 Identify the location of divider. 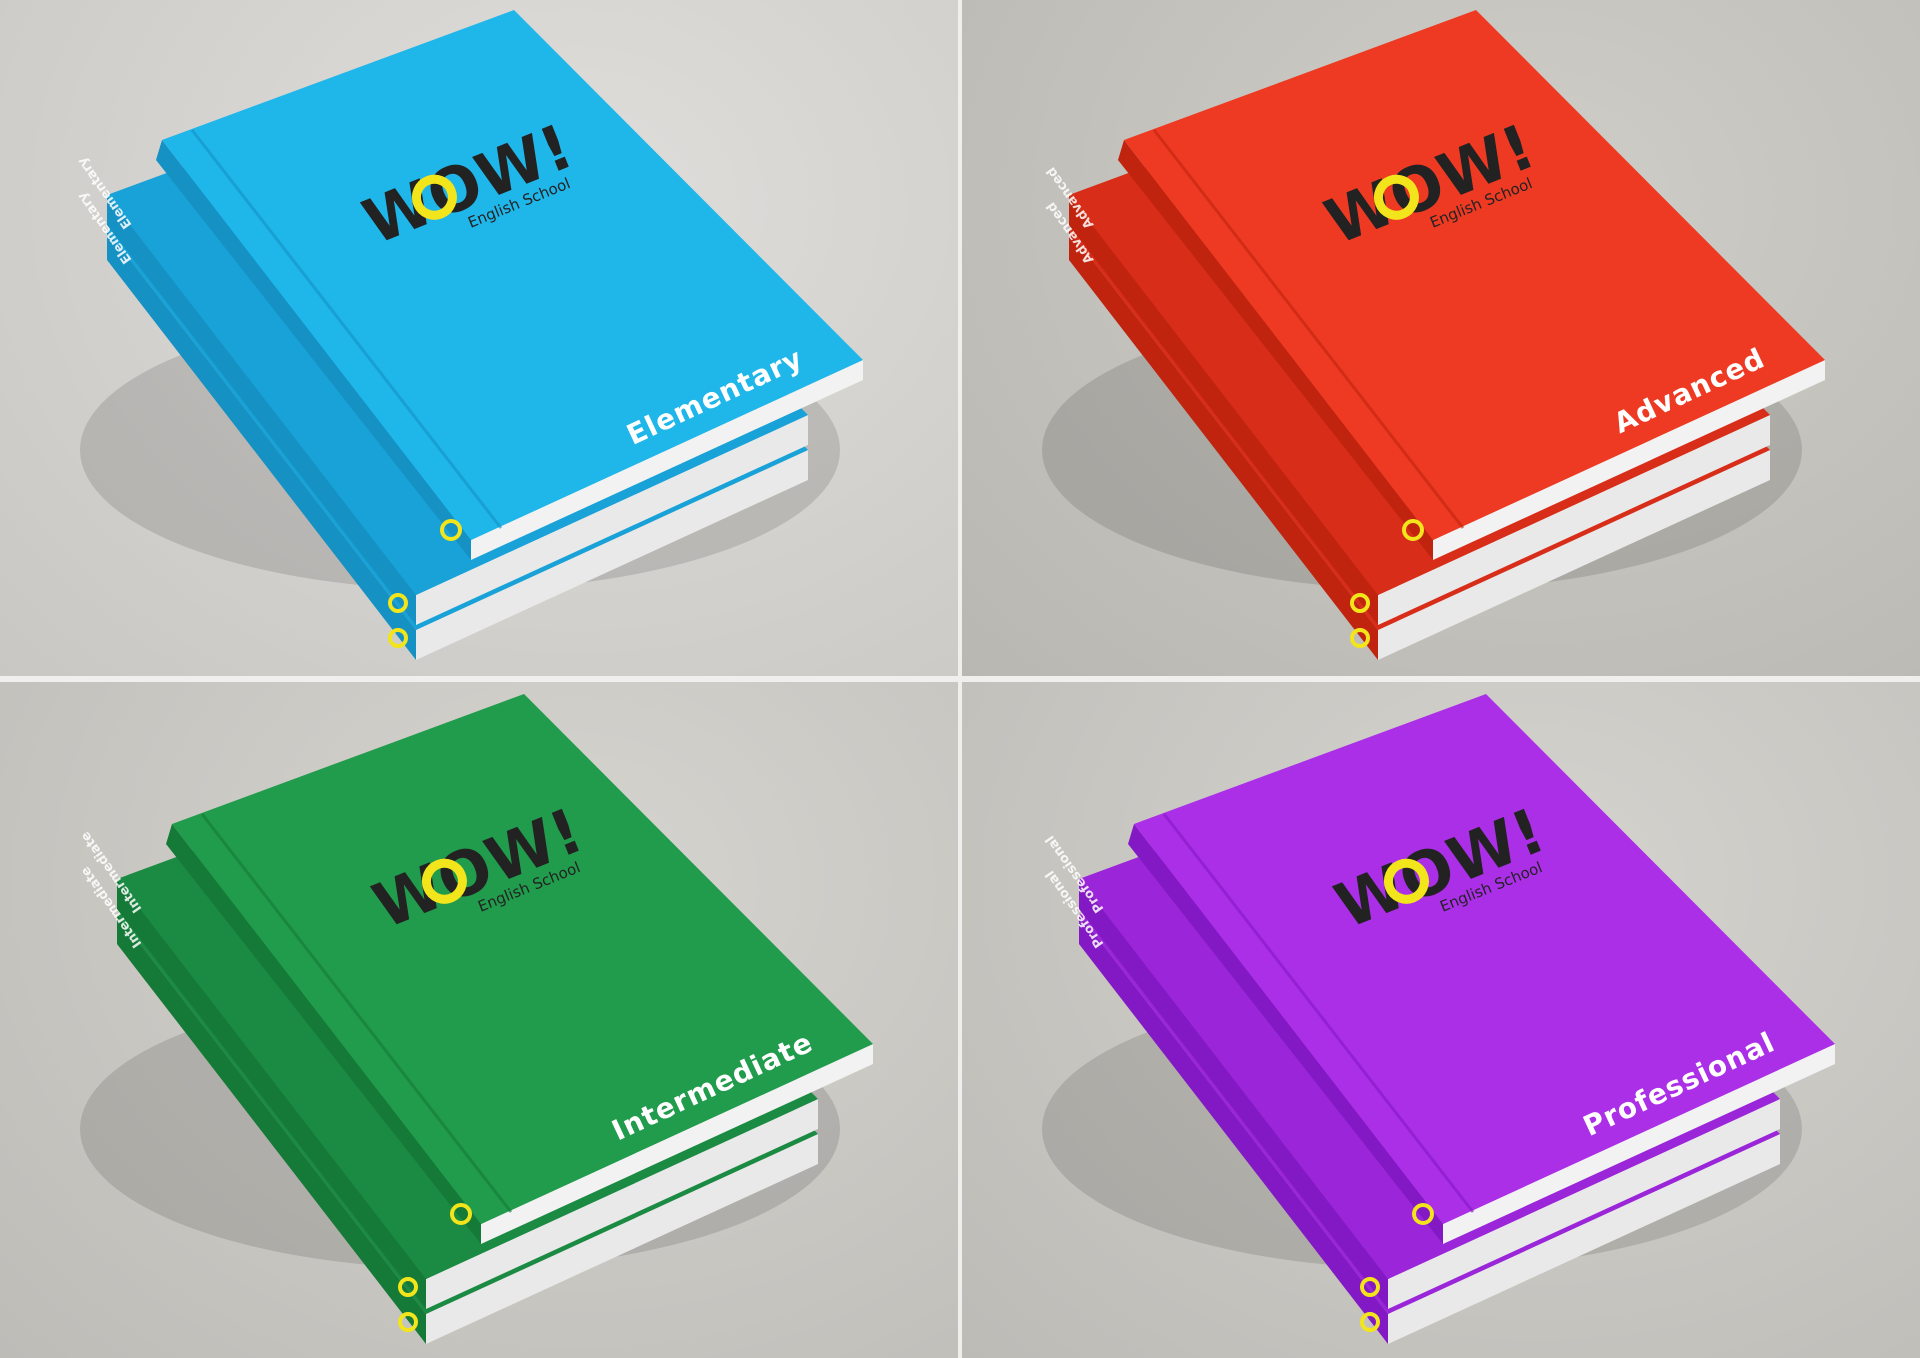
(960, 679).